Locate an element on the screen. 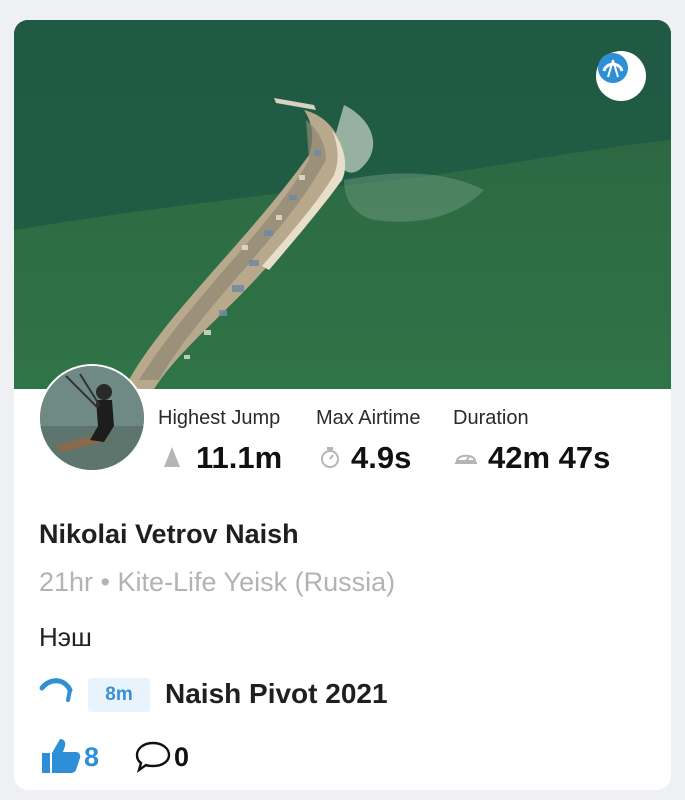 The image size is (685, 800). arrow-up-icon is located at coordinates (172, 457).